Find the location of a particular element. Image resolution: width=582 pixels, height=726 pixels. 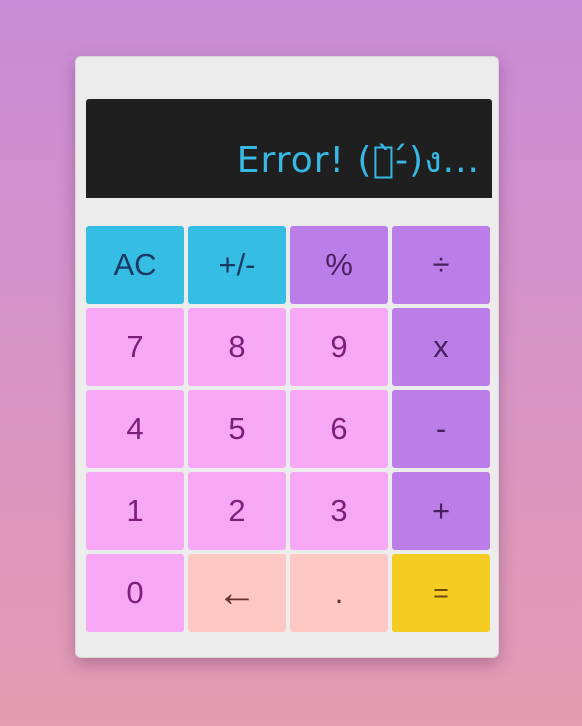

digit-9-button: 9 is located at coordinates (339, 347).